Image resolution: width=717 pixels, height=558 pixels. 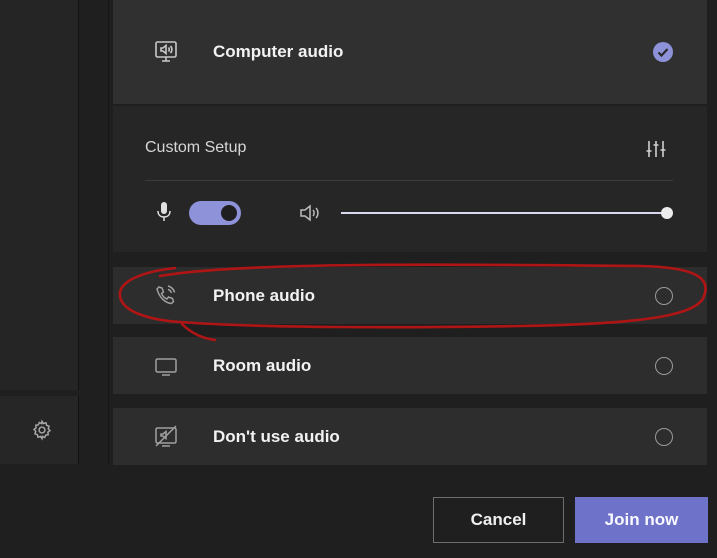 What do you see at coordinates (42, 430) in the screenshot?
I see `gear-icon` at bounding box center [42, 430].